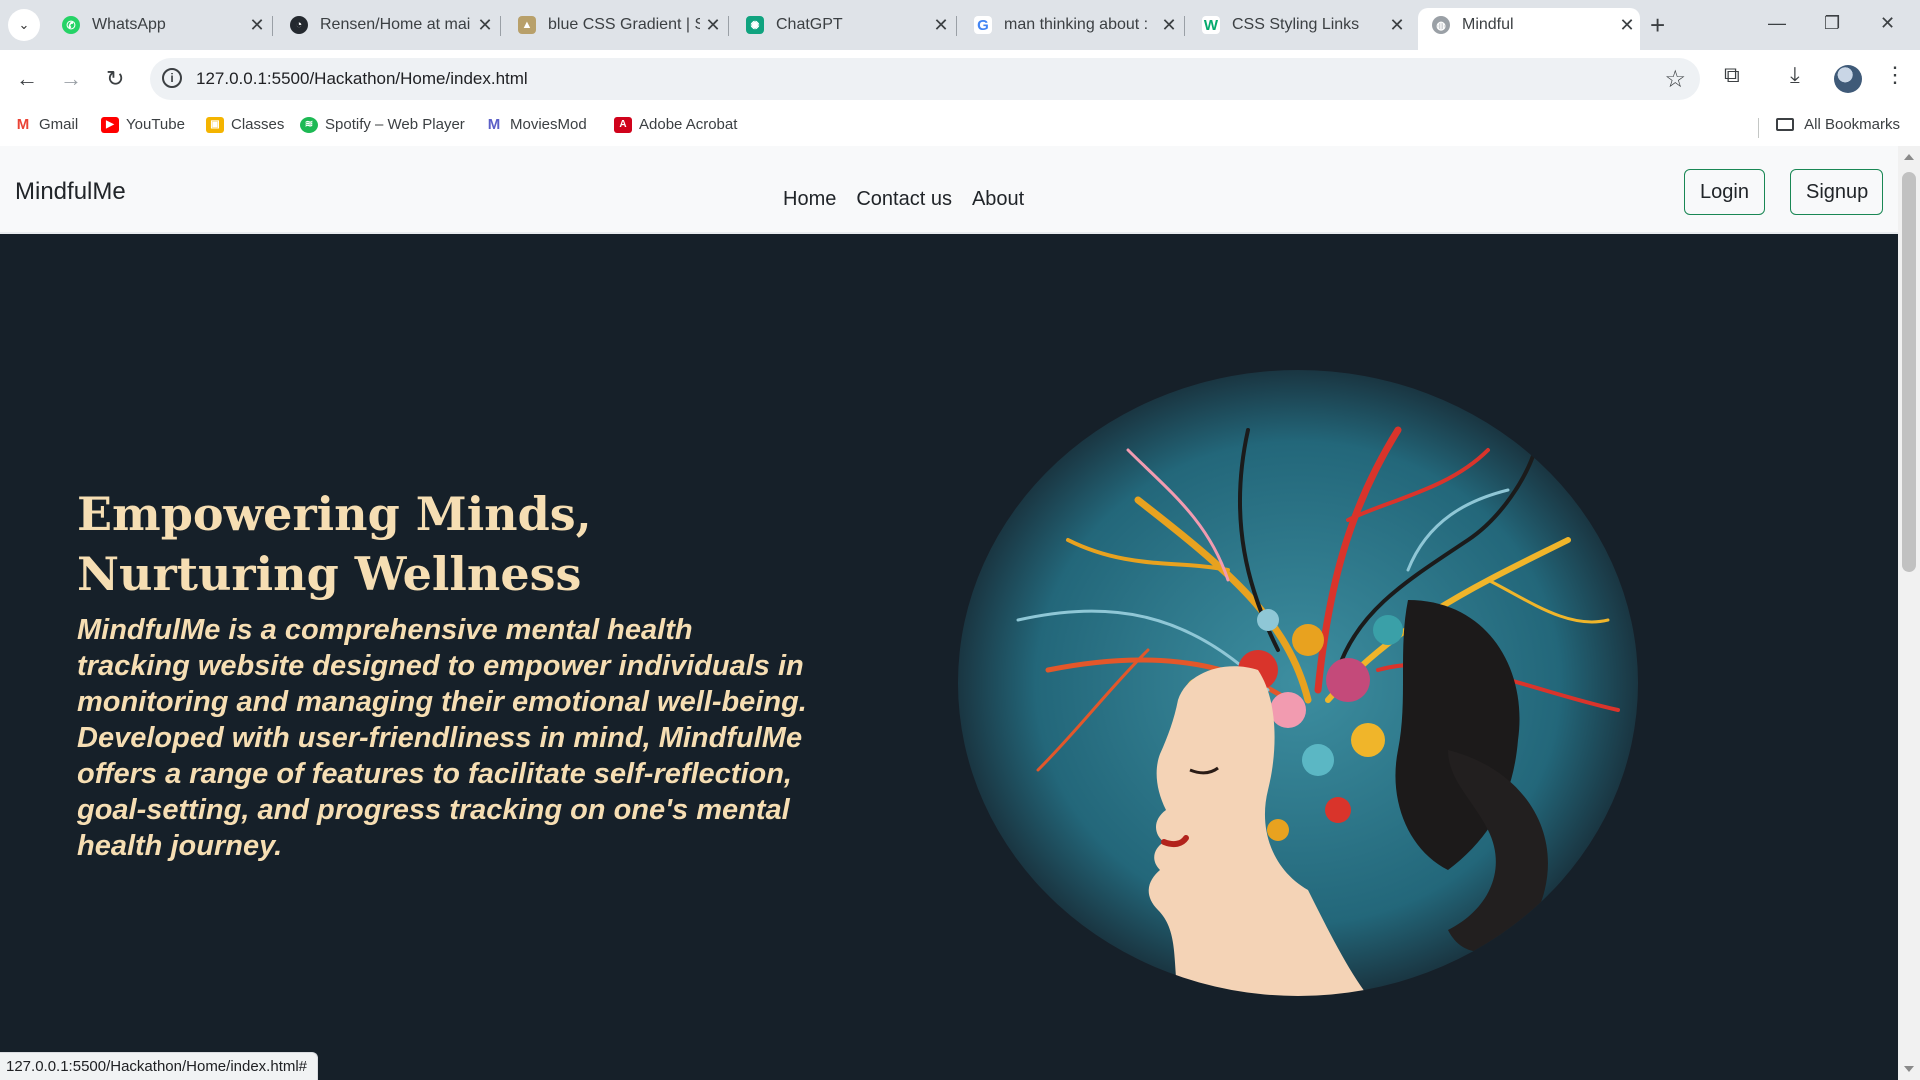  I want to click on close-window-icon: ✕, so click(1887, 23).